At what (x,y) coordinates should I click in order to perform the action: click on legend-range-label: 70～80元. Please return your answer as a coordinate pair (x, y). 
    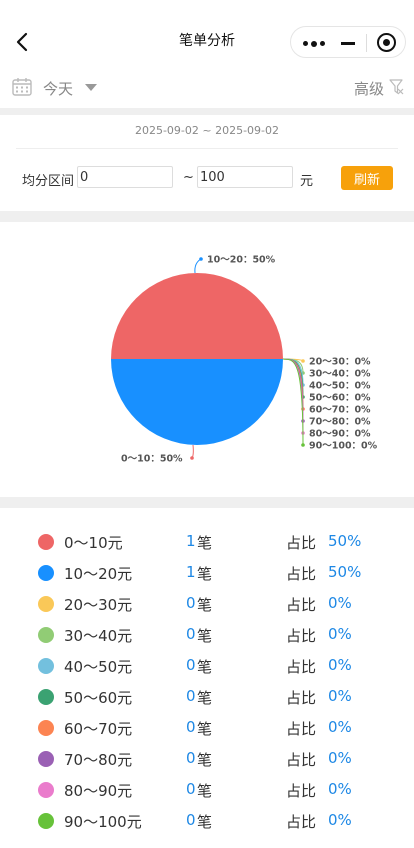
    Looking at the image, I should click on (98, 760).